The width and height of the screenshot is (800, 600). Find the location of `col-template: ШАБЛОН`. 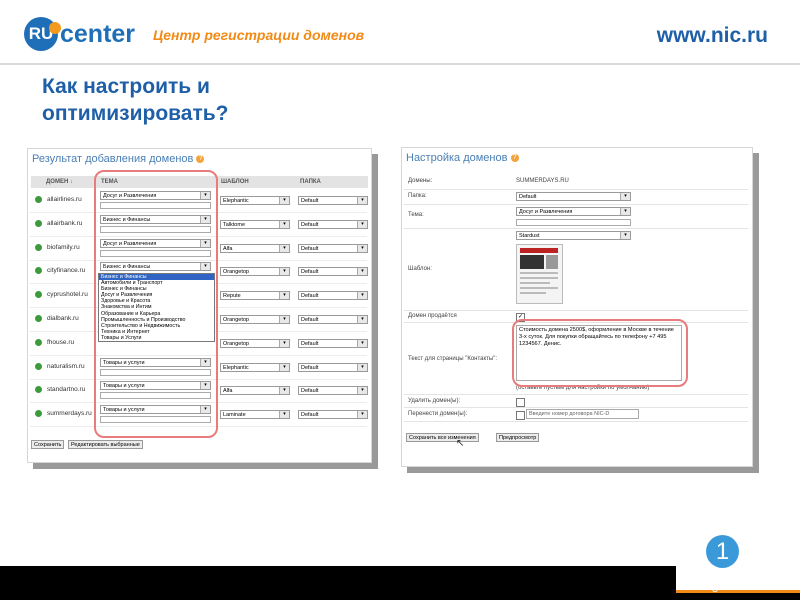

col-template: ШАБЛОН is located at coordinates (235, 182).